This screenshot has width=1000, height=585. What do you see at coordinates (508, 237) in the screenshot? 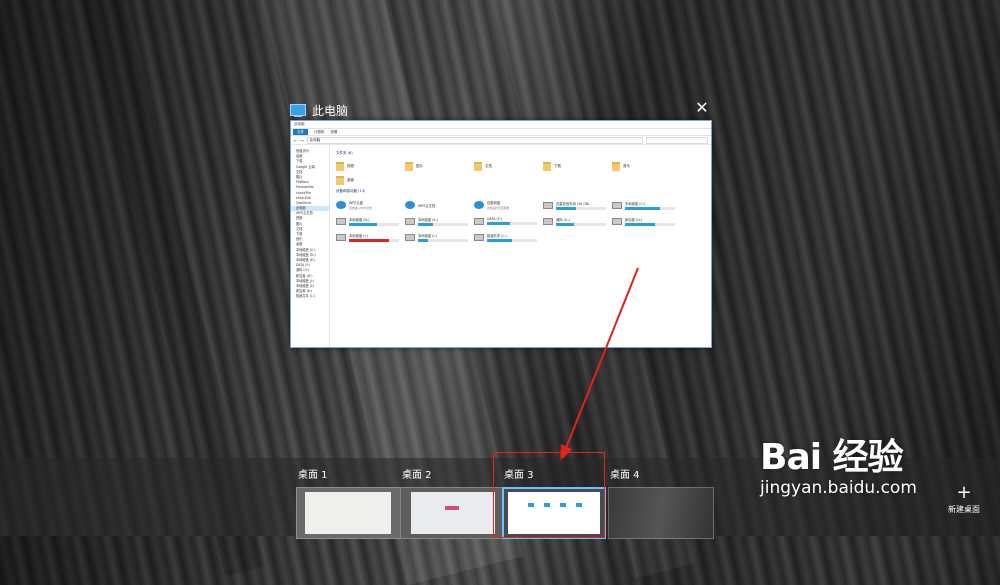
I see `drive-item: 极速共享 (L:)` at bounding box center [508, 237].